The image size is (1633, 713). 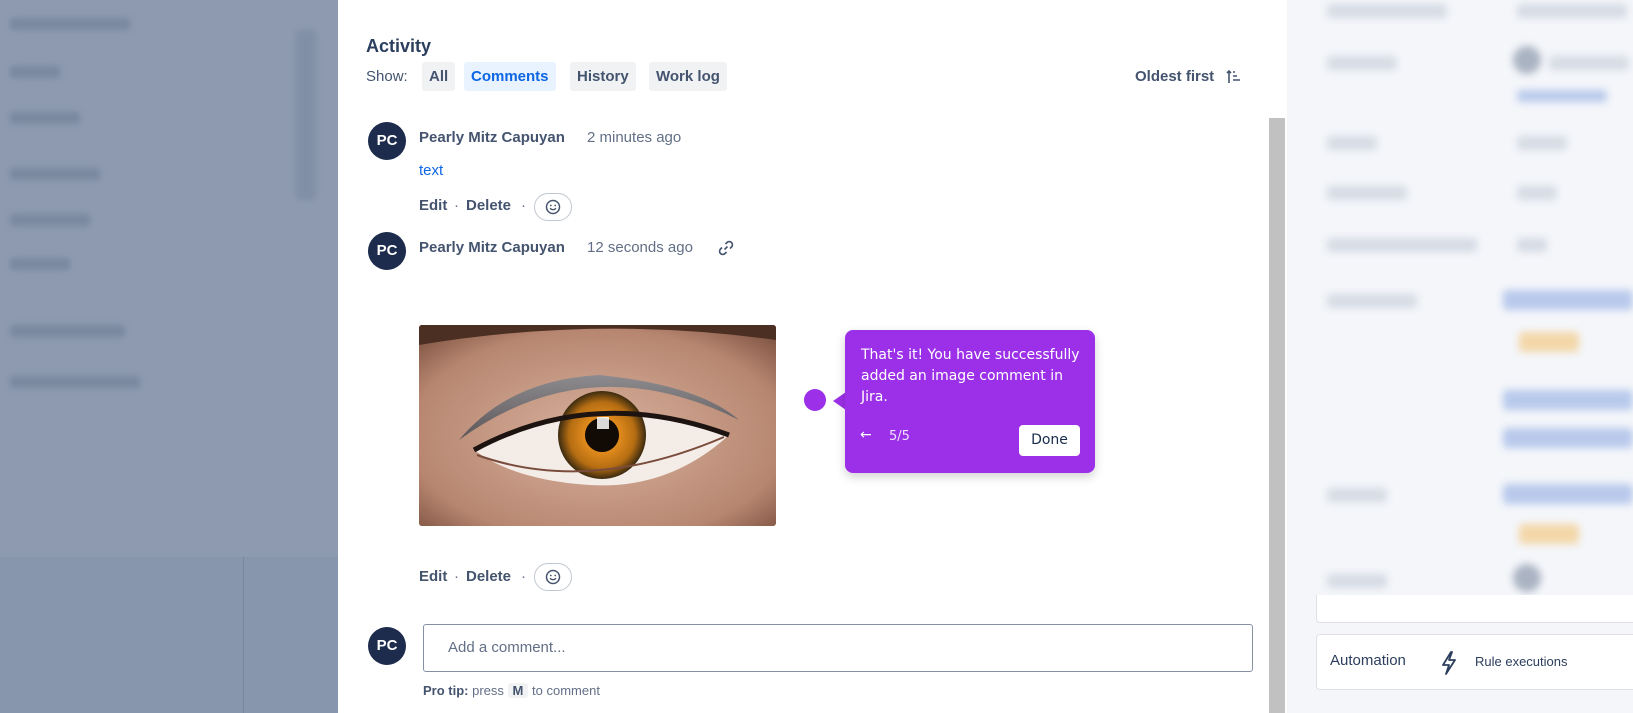 I want to click on tab-all: All, so click(x=439, y=76).